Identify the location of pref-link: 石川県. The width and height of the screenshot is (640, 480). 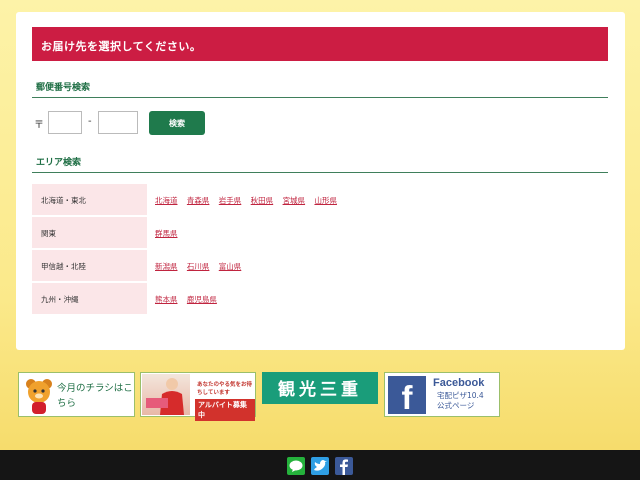
(198, 266).